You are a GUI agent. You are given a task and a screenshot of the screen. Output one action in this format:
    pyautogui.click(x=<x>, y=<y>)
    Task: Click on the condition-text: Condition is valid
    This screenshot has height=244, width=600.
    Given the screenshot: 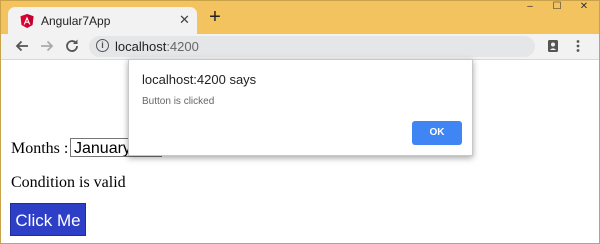 What is the action you would take?
    pyautogui.click(x=68, y=182)
    